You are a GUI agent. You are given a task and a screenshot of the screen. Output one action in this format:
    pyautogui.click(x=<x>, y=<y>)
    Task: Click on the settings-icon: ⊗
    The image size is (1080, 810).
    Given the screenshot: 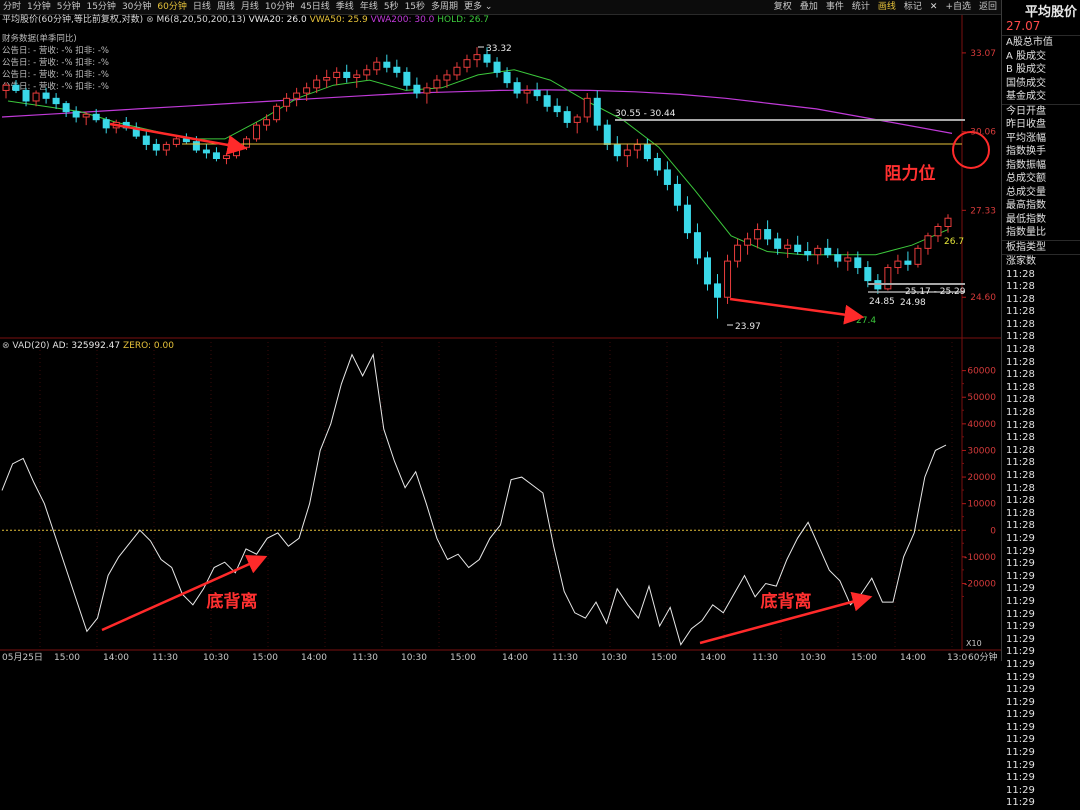 What is the action you would take?
    pyautogui.click(x=150, y=20)
    